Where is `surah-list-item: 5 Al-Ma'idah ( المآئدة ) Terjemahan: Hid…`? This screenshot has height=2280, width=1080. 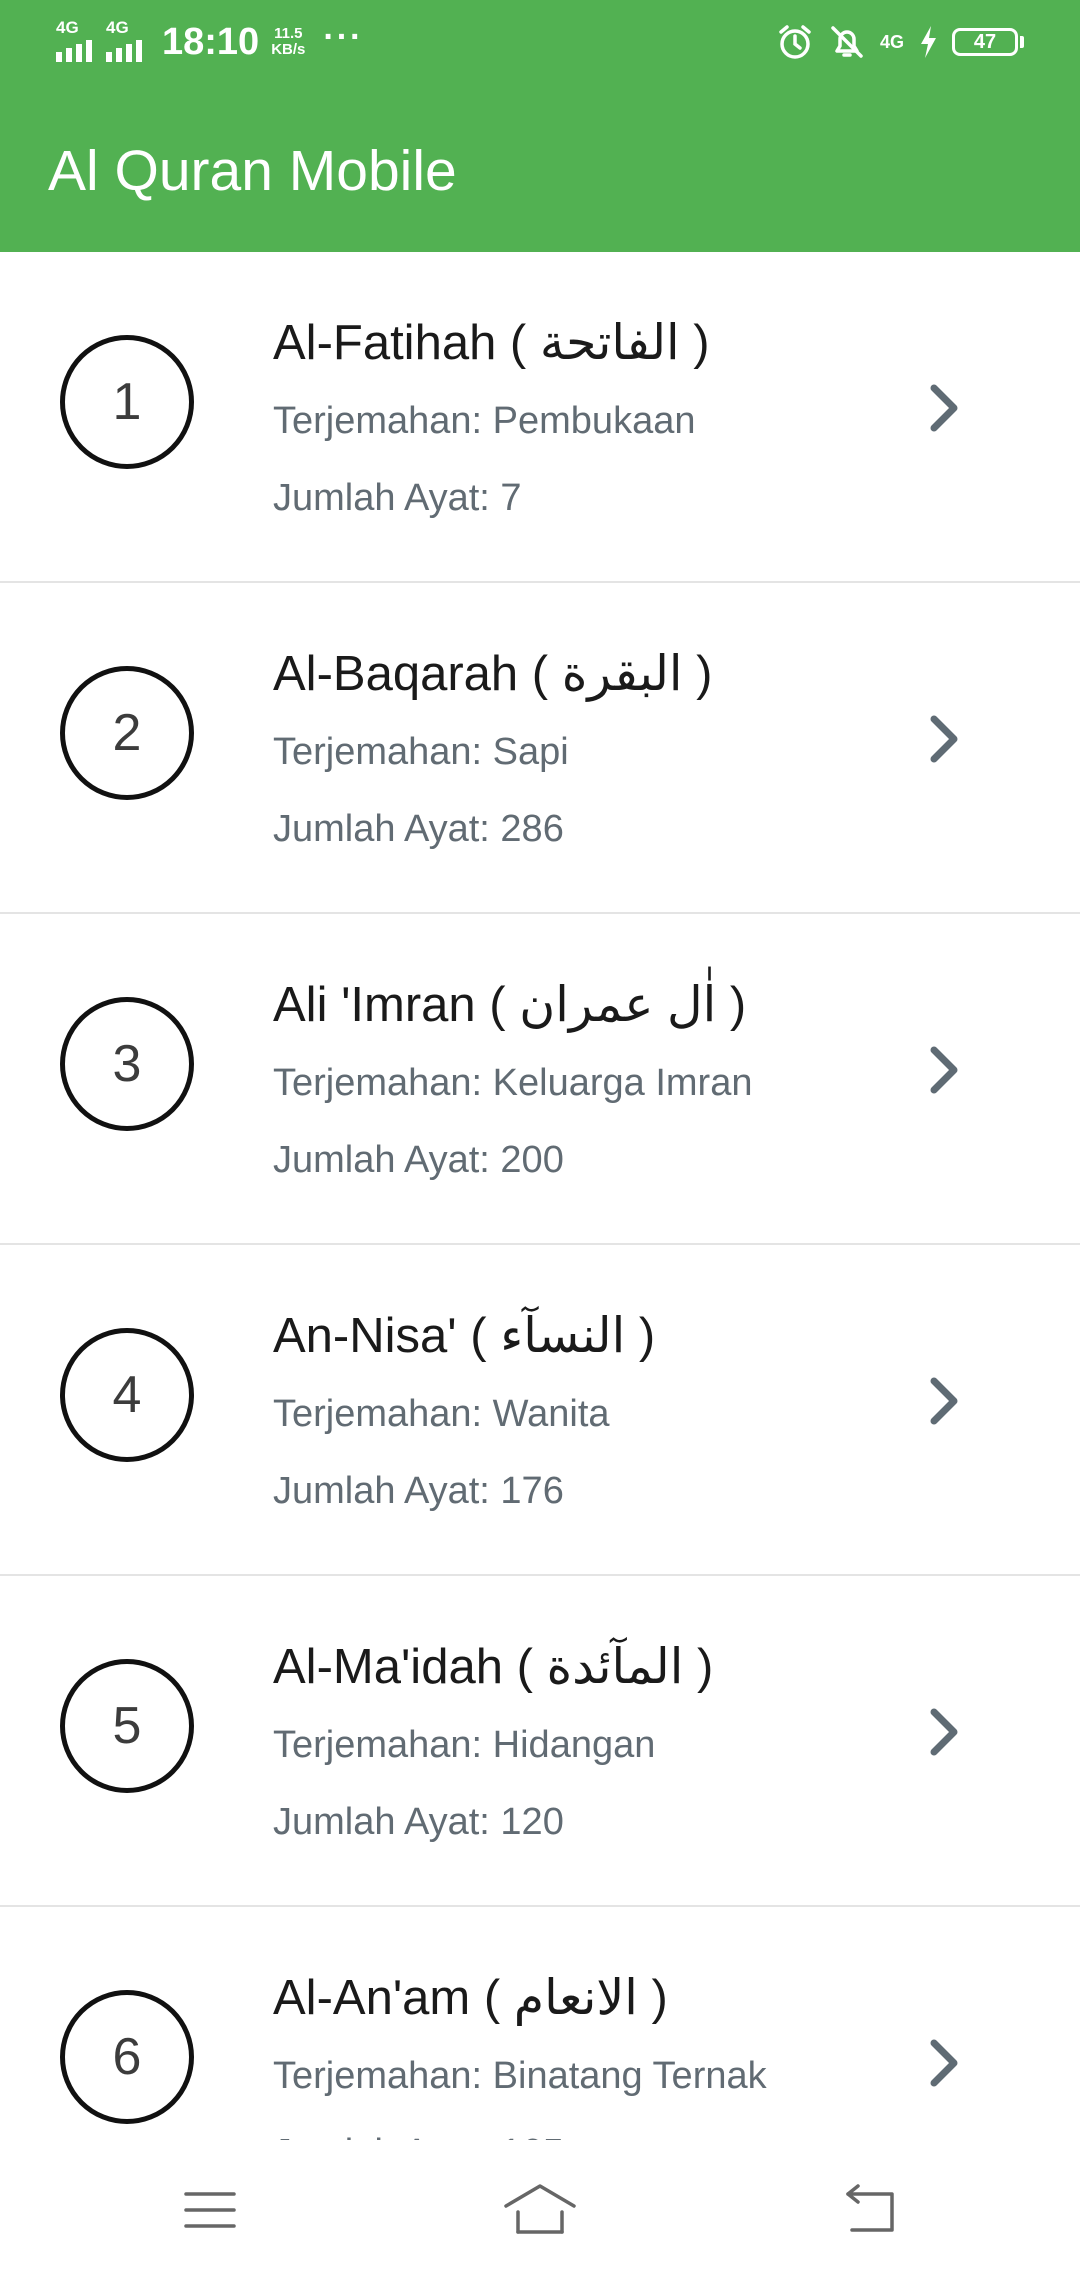
surah-list-item: 5 Al-Ma'idah ( المآئدة ) Terjemahan: Hid… is located at coordinates (540, 1741).